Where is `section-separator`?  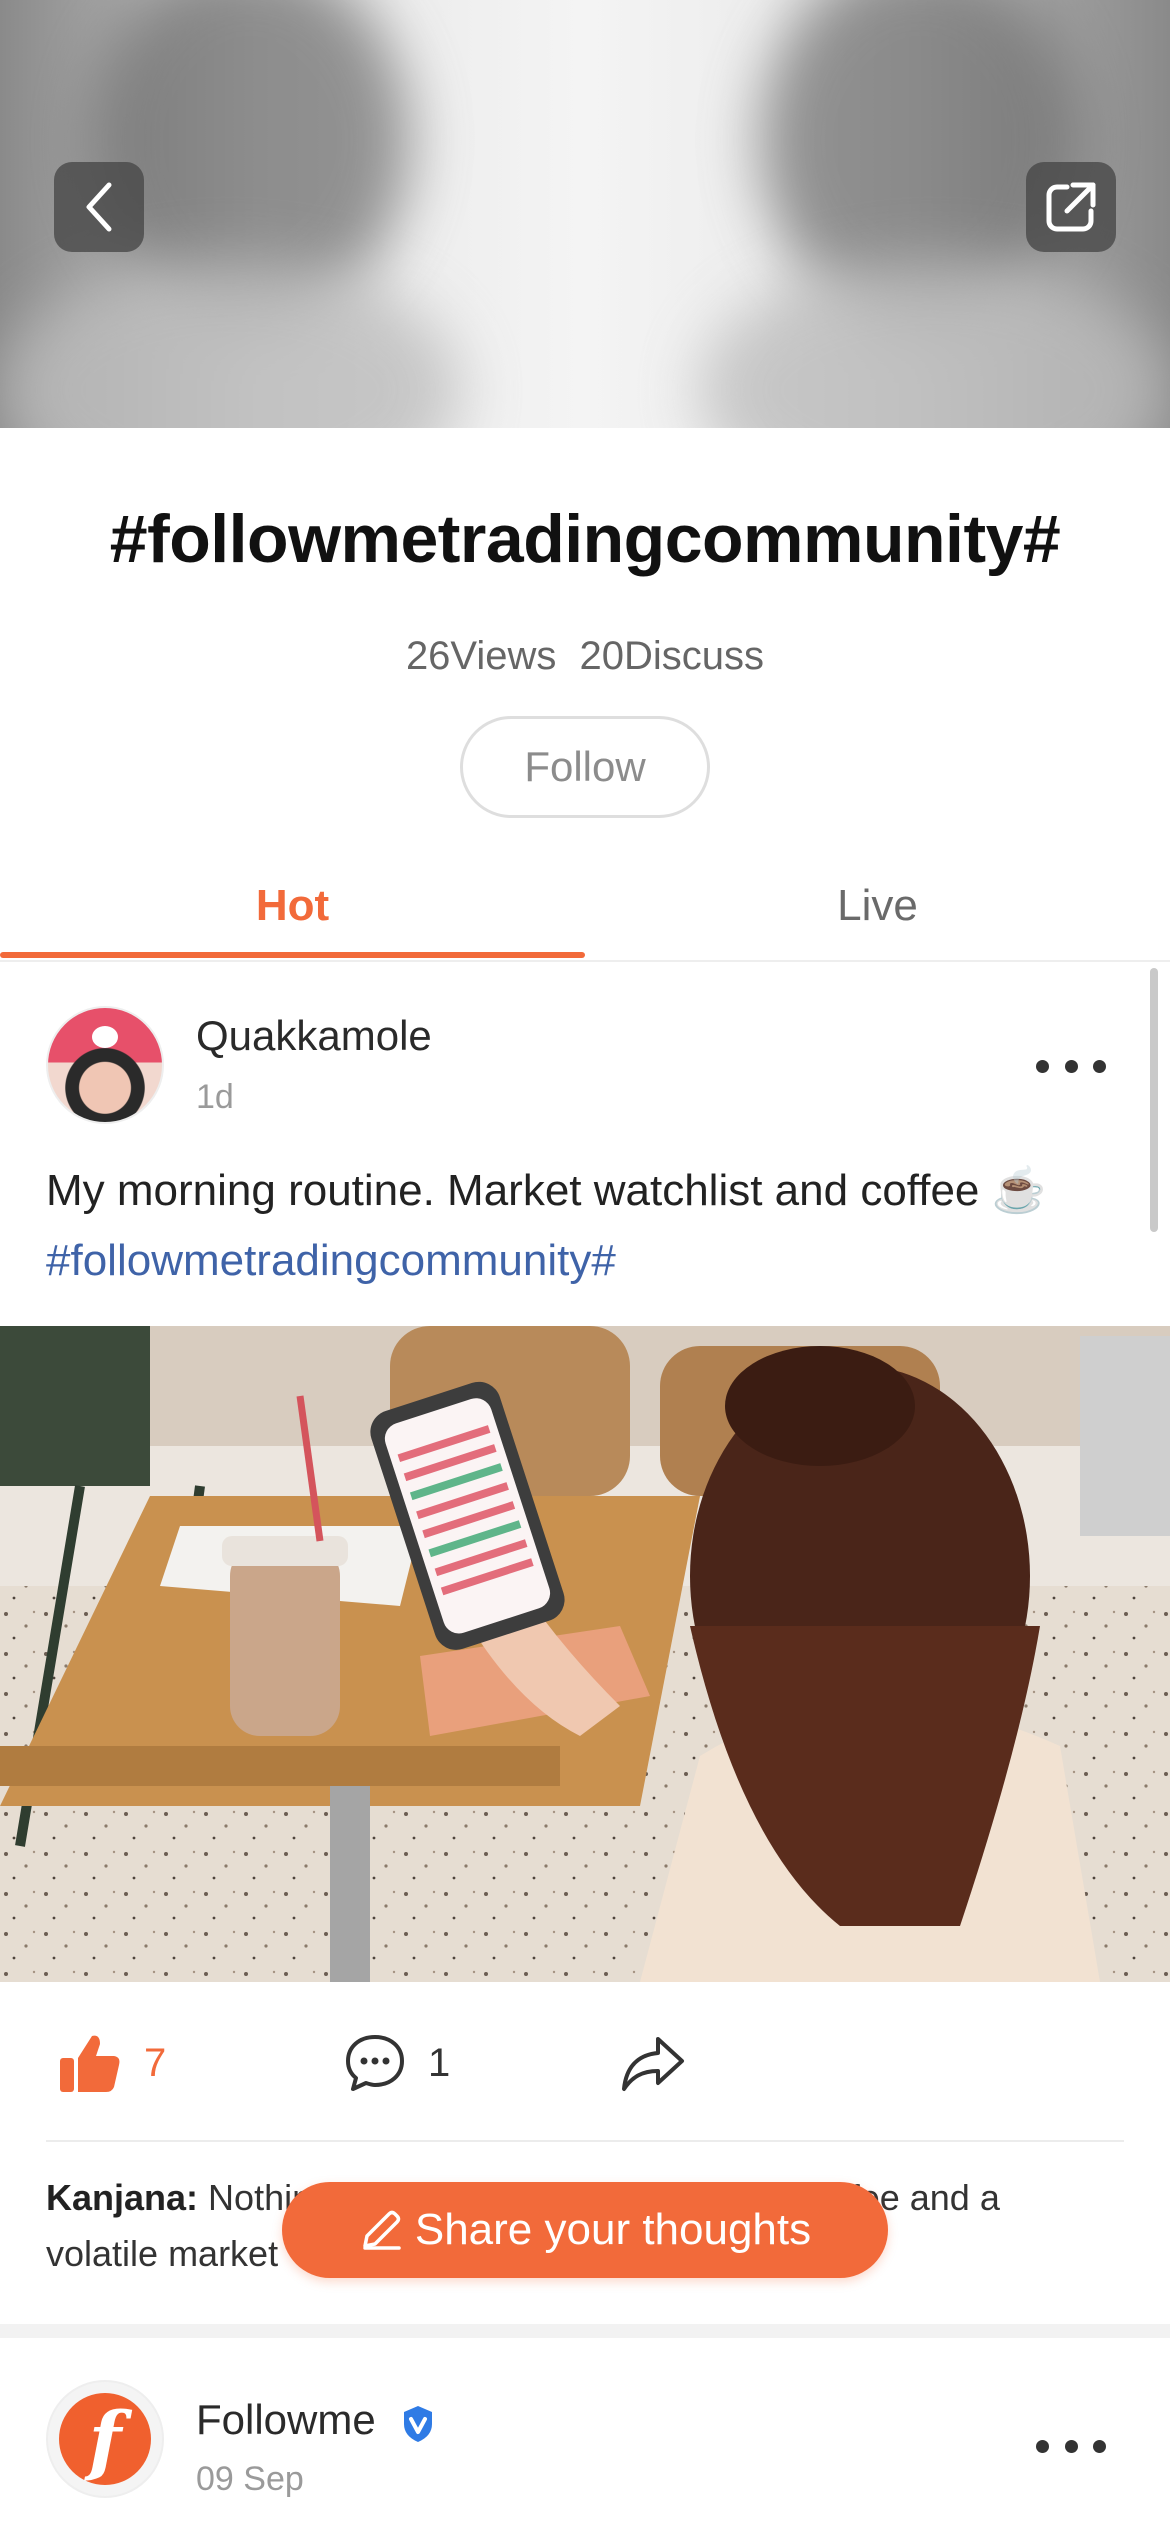 section-separator is located at coordinates (585, 2331).